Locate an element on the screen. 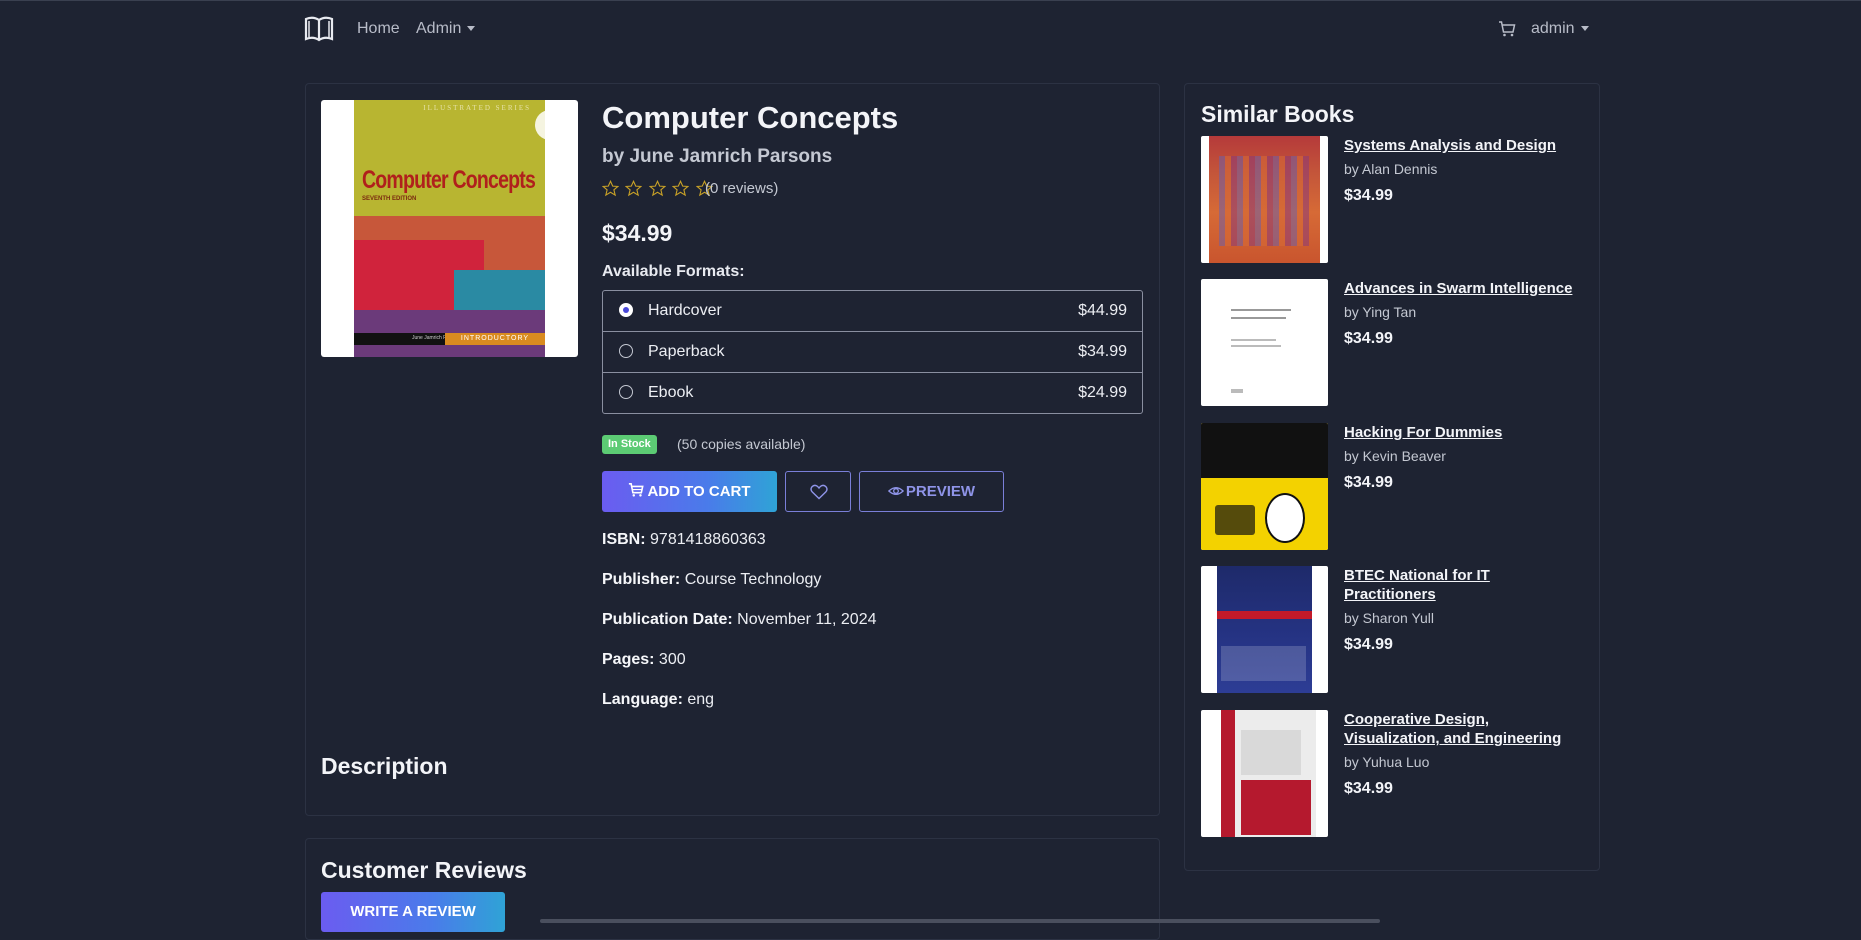 This screenshot has width=1861, height=940. publisher-label: Publisher: is located at coordinates (641, 579).